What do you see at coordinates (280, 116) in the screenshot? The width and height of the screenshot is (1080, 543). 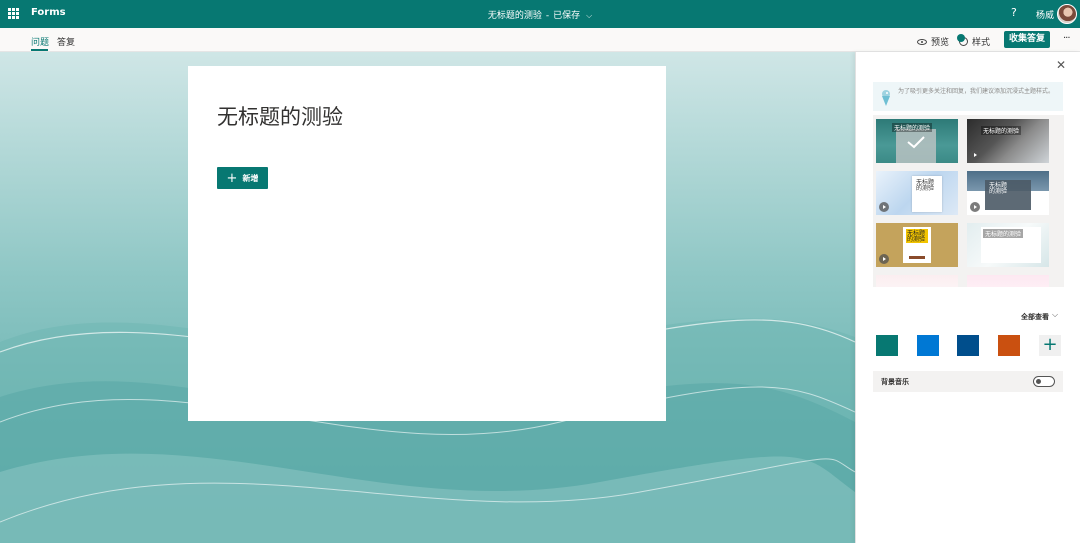 I see `form-title: 无标题的测验` at bounding box center [280, 116].